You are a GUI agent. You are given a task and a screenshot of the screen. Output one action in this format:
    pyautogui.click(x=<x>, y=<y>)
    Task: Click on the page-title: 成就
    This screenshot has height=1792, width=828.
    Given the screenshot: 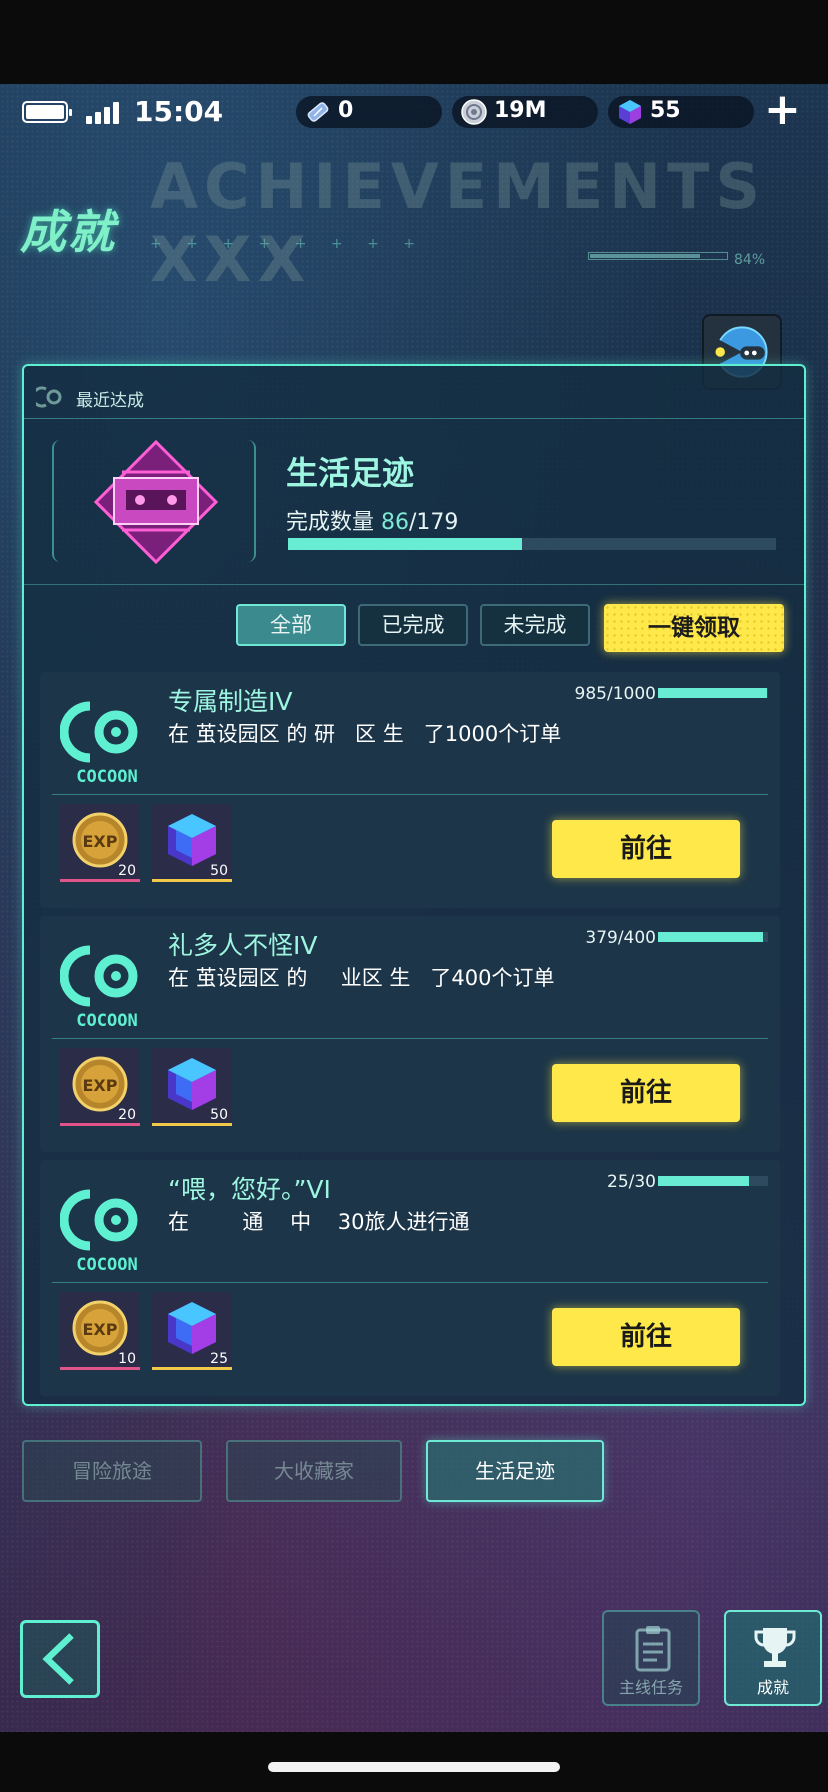 What is the action you would take?
    pyautogui.click(x=68, y=232)
    